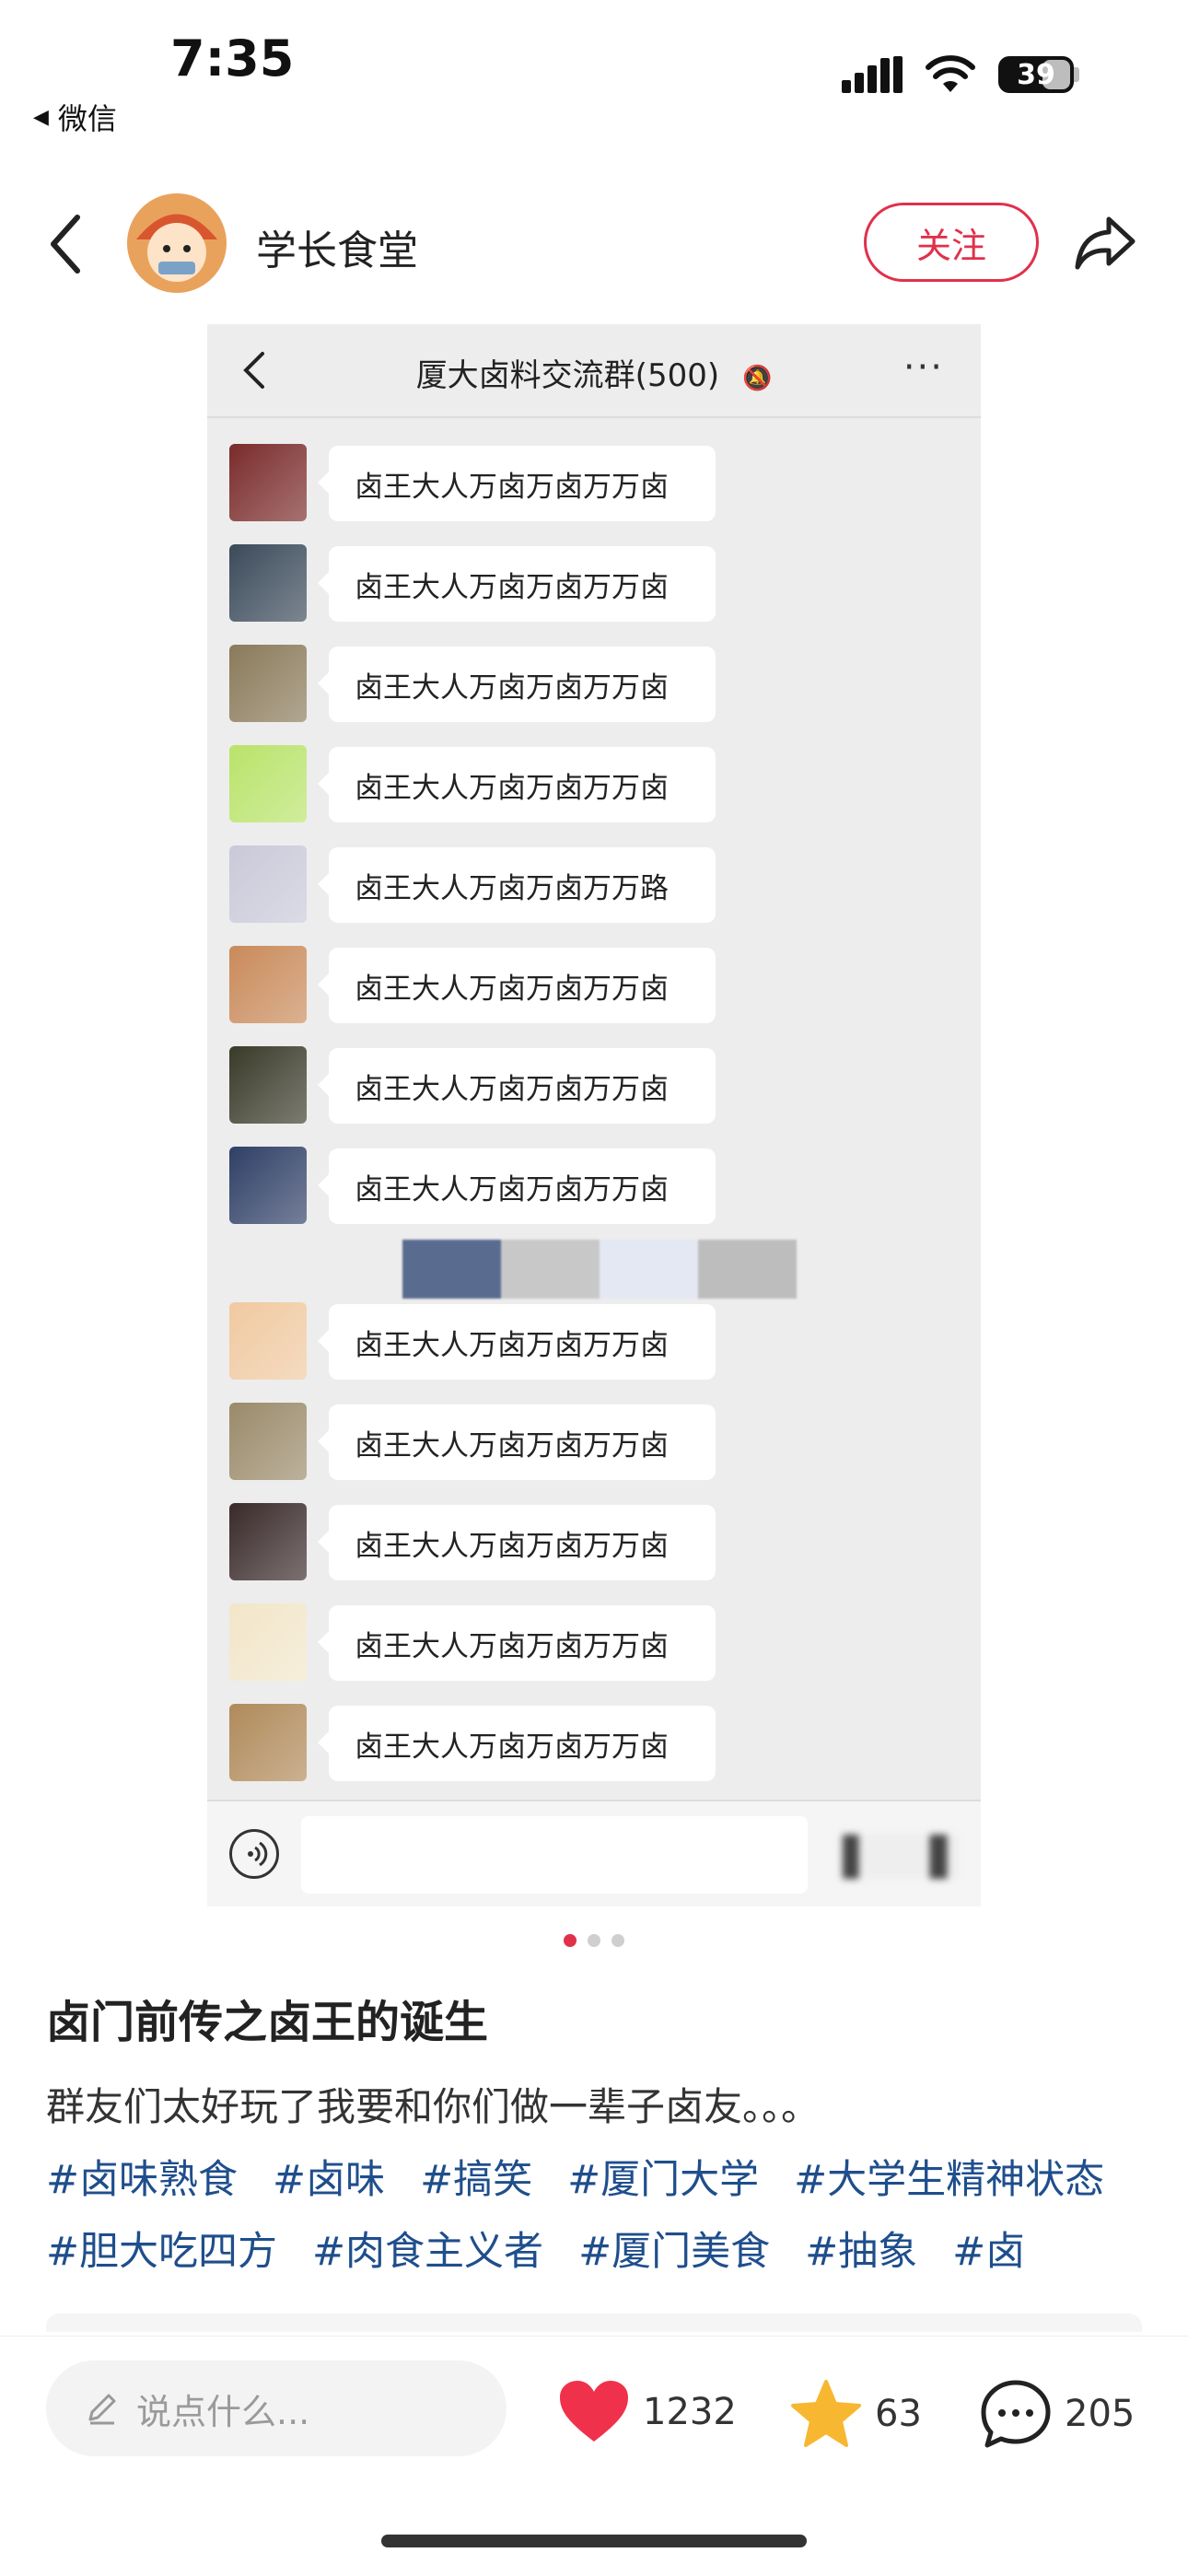  What do you see at coordinates (102, 2409) in the screenshot?
I see `pencil-icon` at bounding box center [102, 2409].